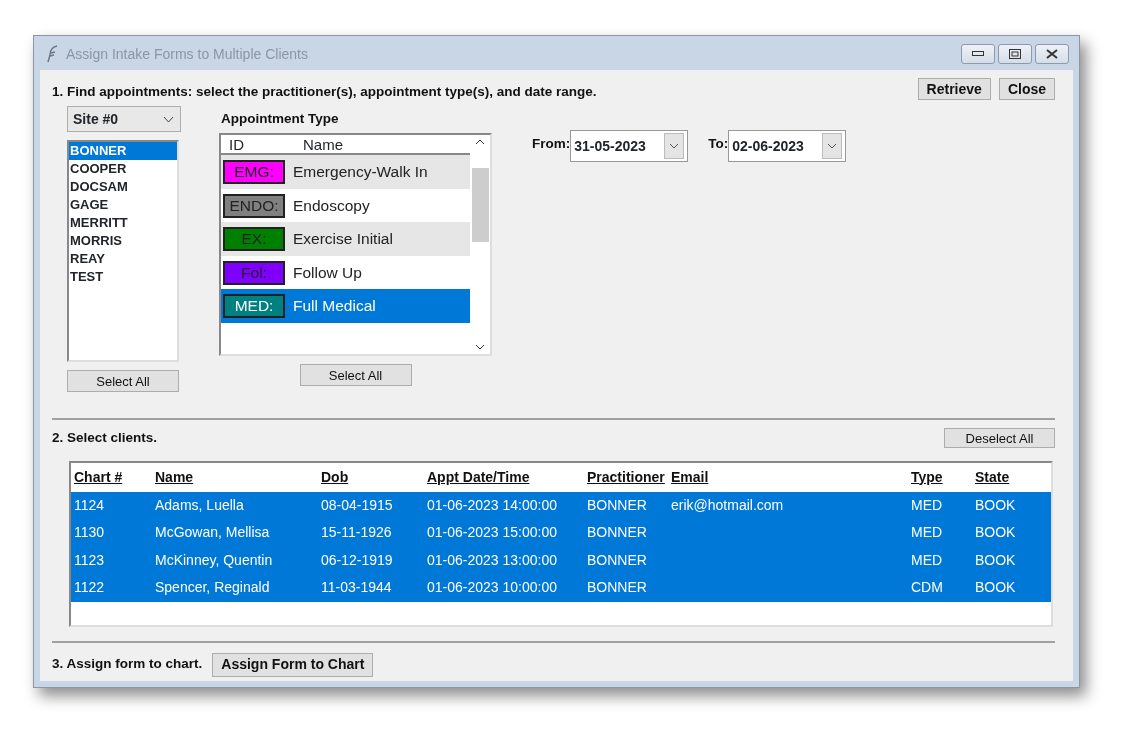 Image resolution: width=1144 pixels, height=753 pixels. What do you see at coordinates (89, 505) in the screenshot?
I see `table-cell-text: 1124` at bounding box center [89, 505].